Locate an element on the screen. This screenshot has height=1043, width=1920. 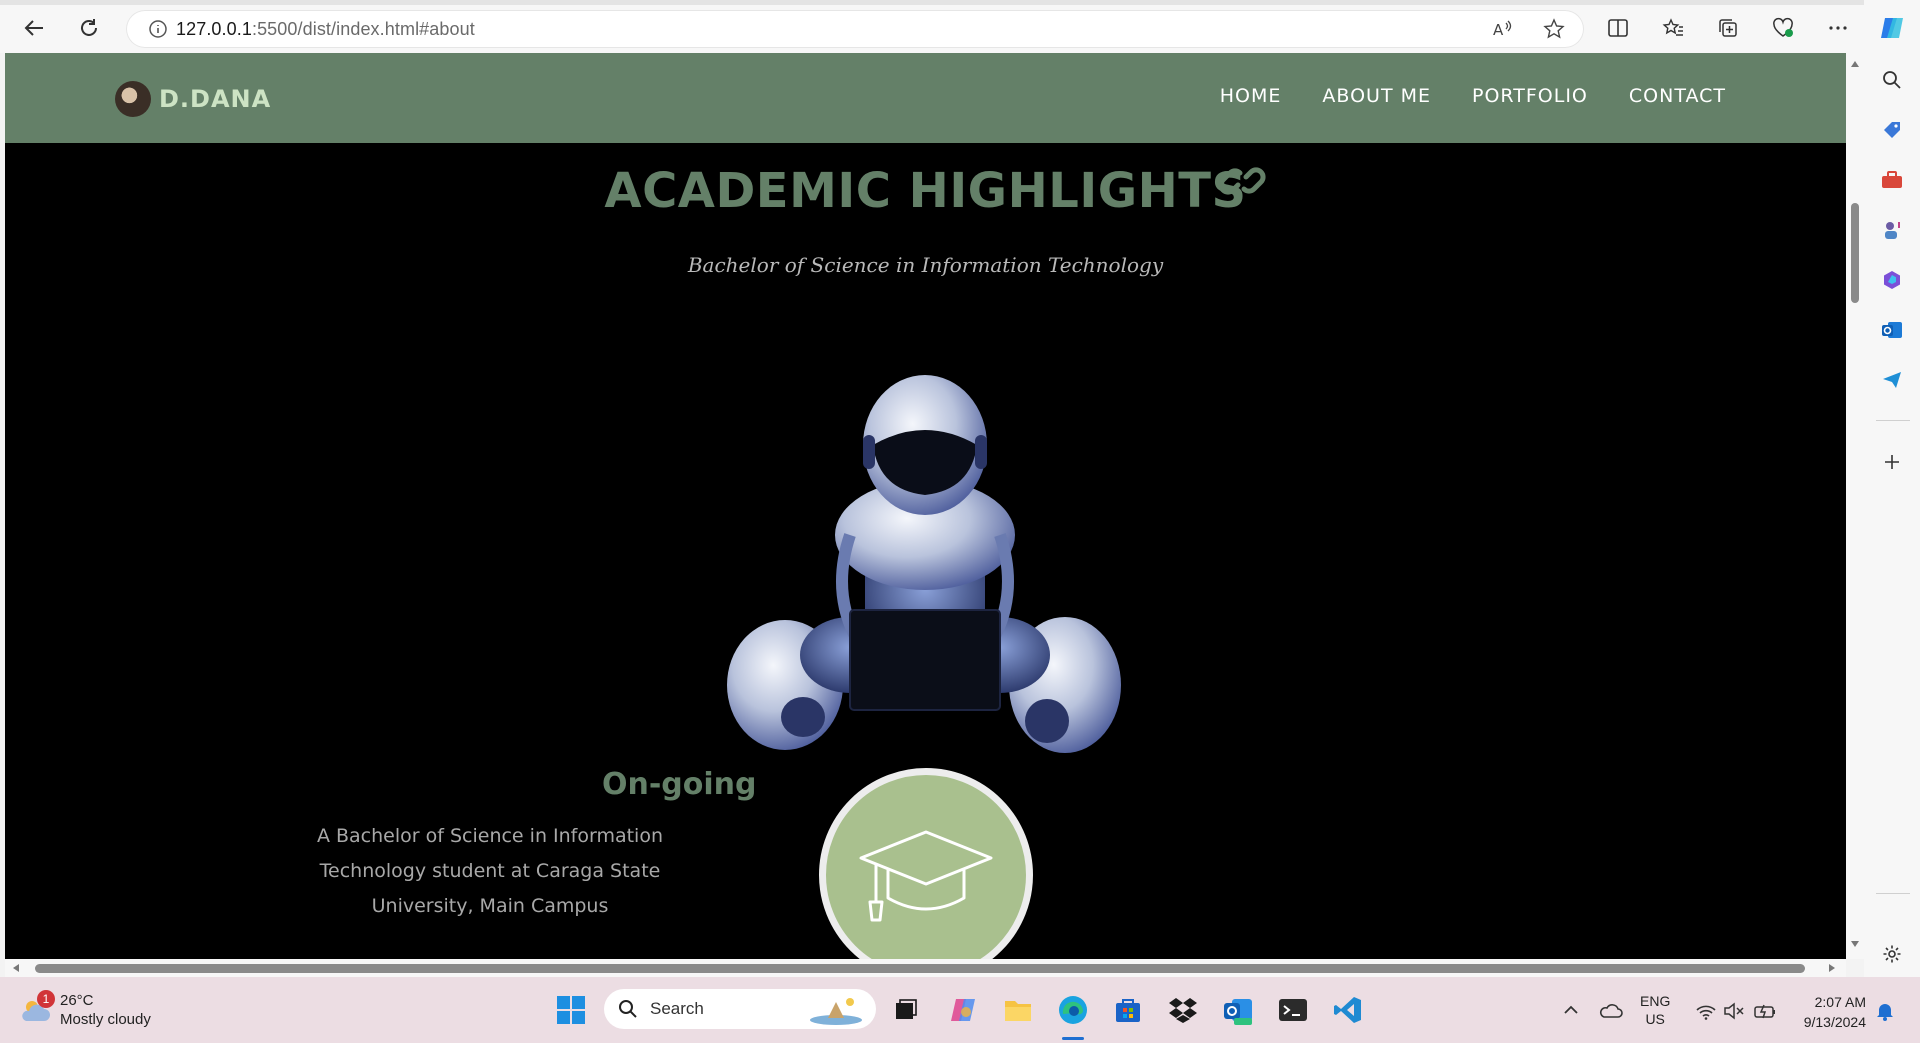
nav-contact: CONTACT is located at coordinates (1677, 96).